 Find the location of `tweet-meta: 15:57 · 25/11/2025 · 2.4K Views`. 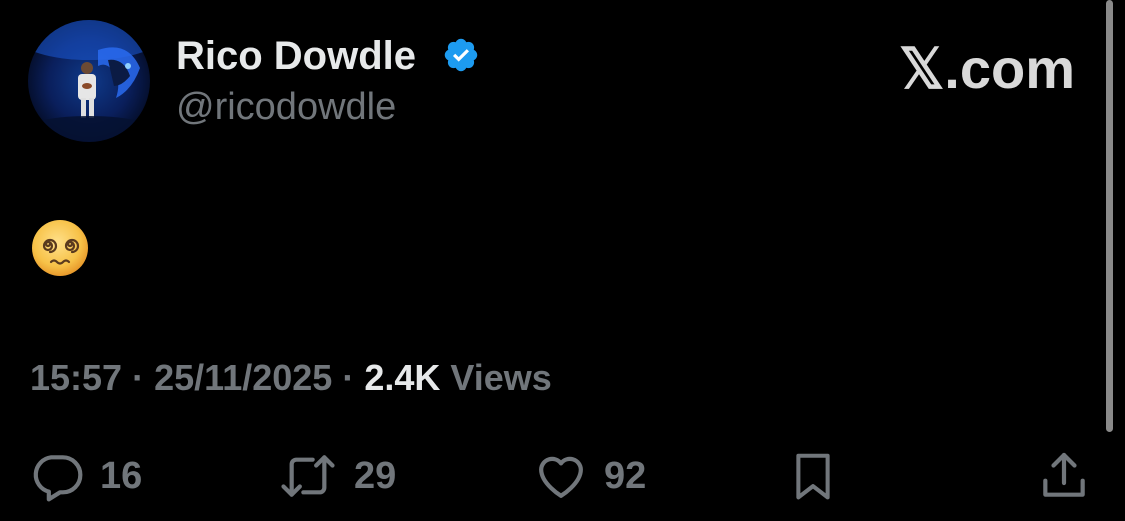

tweet-meta: 15:57 · 25/11/2025 · 2.4K Views is located at coordinates (291, 378).